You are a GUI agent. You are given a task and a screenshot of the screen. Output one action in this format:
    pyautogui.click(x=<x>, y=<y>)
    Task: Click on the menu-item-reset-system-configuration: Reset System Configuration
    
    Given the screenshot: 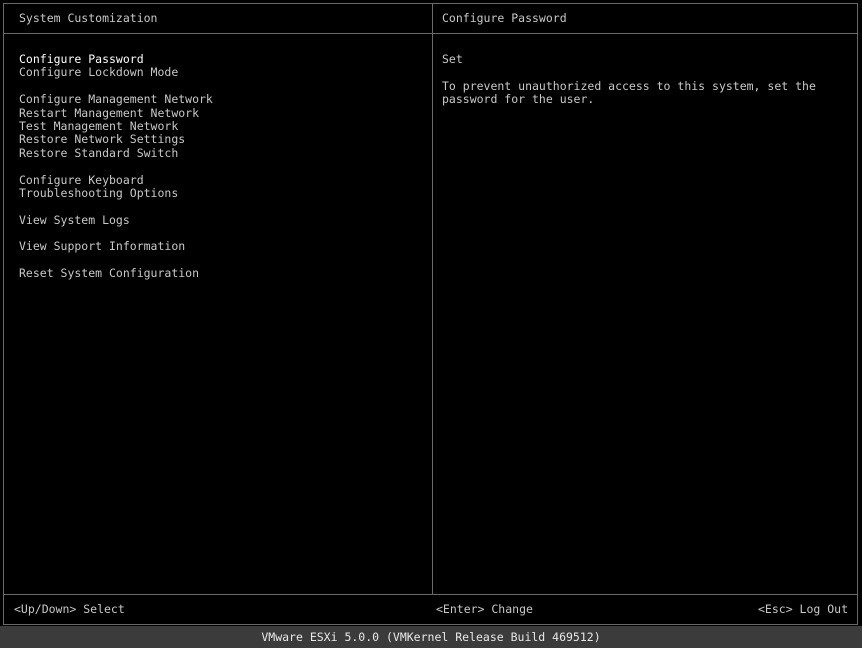 What is the action you would take?
    pyautogui.click(x=116, y=273)
    